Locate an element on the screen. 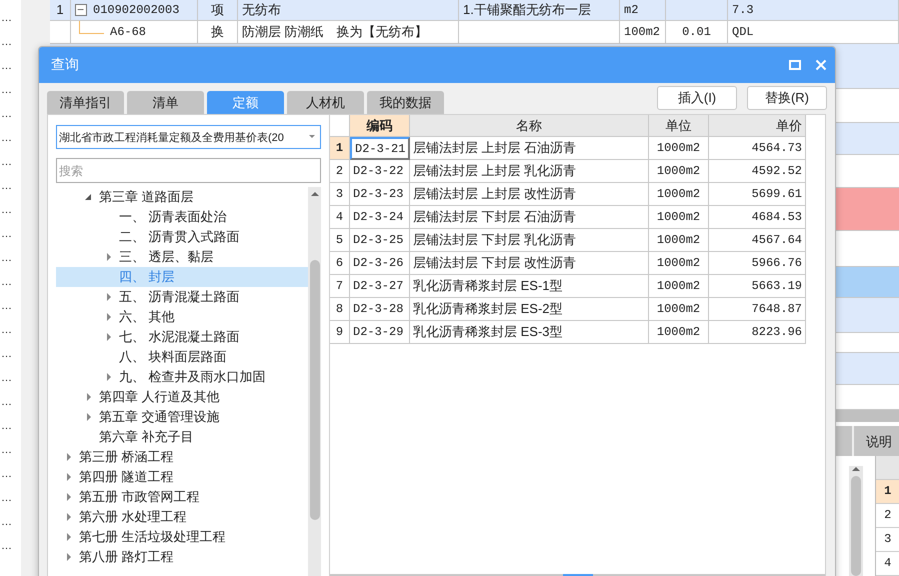 The width and height of the screenshot is (899, 576). maximize-icon is located at coordinates (795, 65).